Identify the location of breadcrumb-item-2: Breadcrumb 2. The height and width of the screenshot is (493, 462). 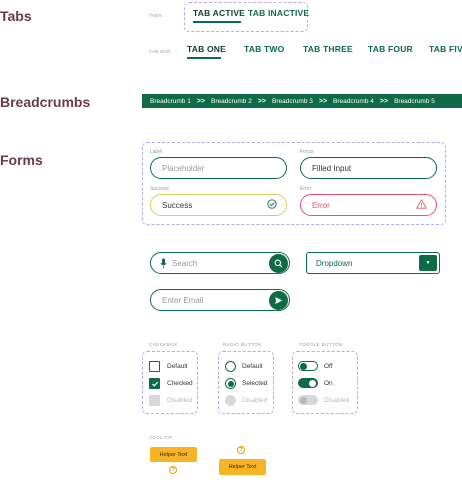
(231, 101).